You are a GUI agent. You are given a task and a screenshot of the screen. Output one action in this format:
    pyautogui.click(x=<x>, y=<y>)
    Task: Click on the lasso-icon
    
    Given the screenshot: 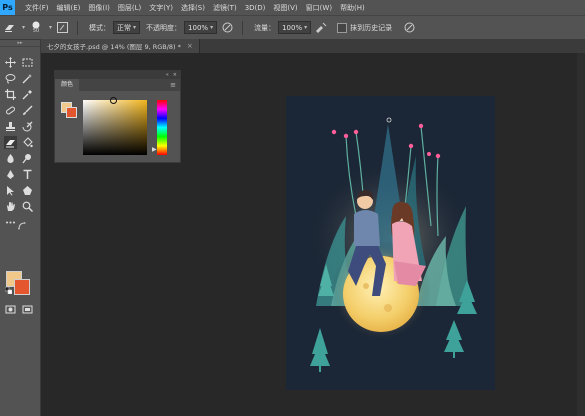 What is the action you would take?
    pyautogui.click(x=10, y=78)
    